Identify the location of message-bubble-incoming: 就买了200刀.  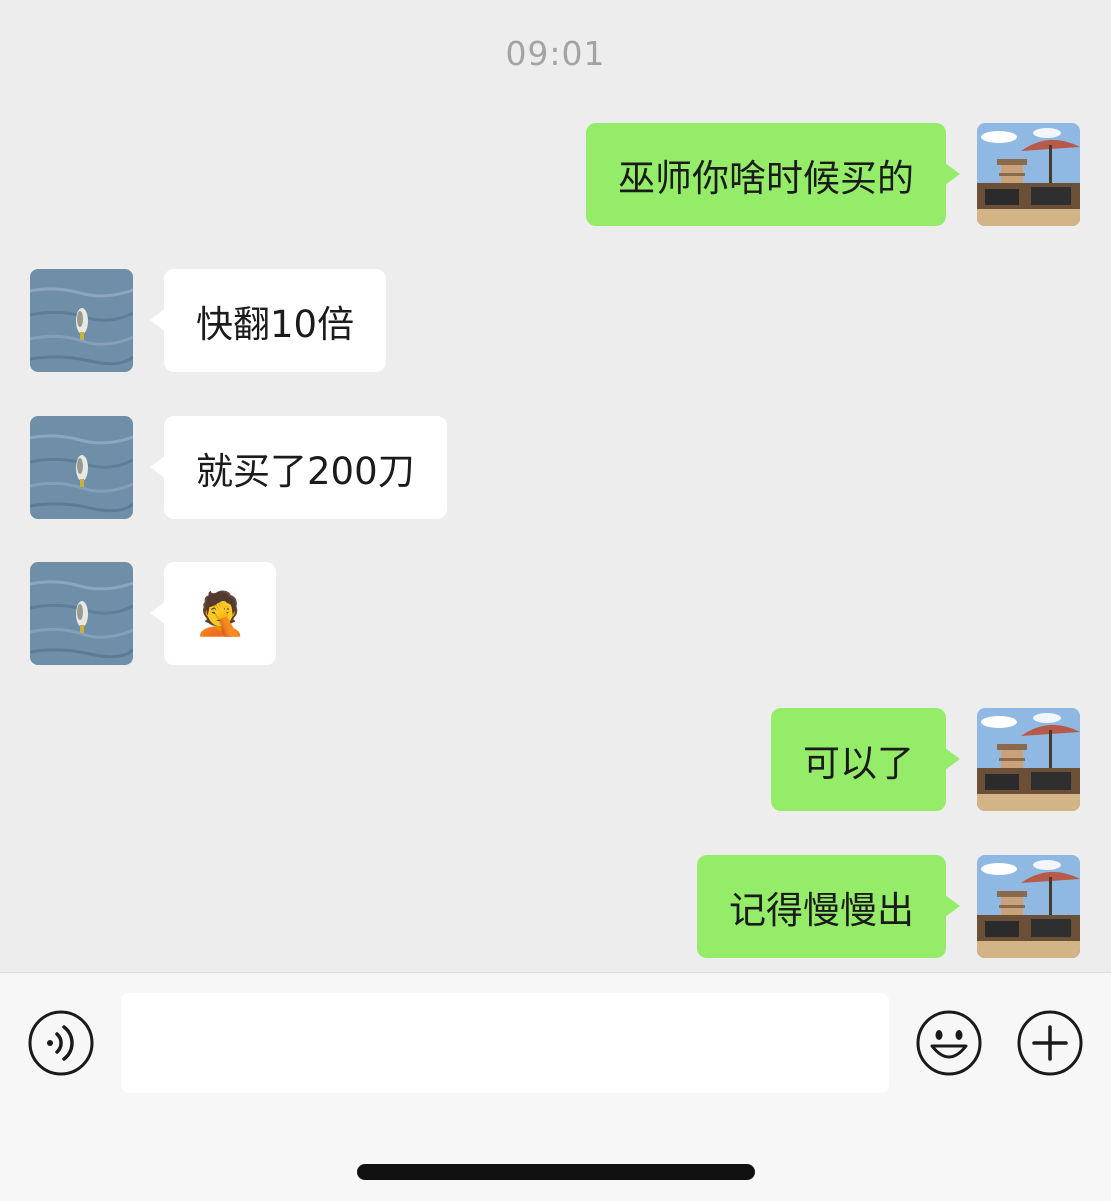
(298, 467).